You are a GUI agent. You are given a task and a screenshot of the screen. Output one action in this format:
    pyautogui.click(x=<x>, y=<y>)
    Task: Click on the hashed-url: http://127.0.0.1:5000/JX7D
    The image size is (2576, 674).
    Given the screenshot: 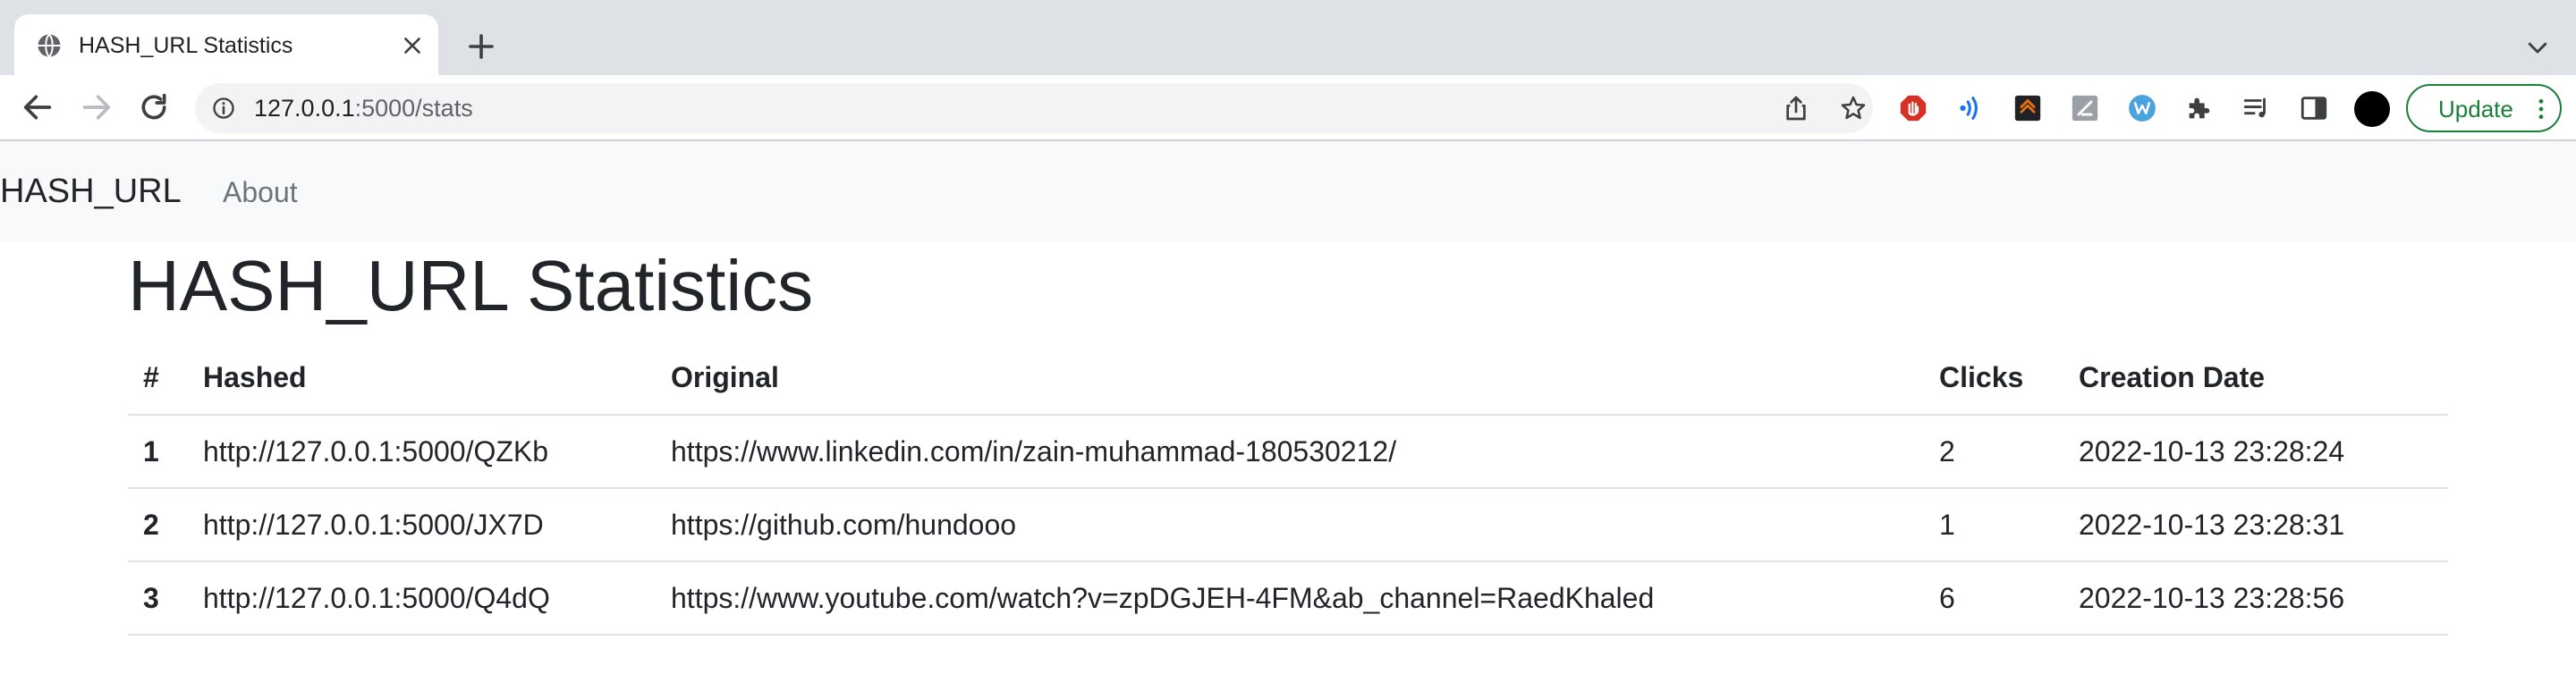 What is the action you would take?
    pyautogui.click(x=422, y=525)
    